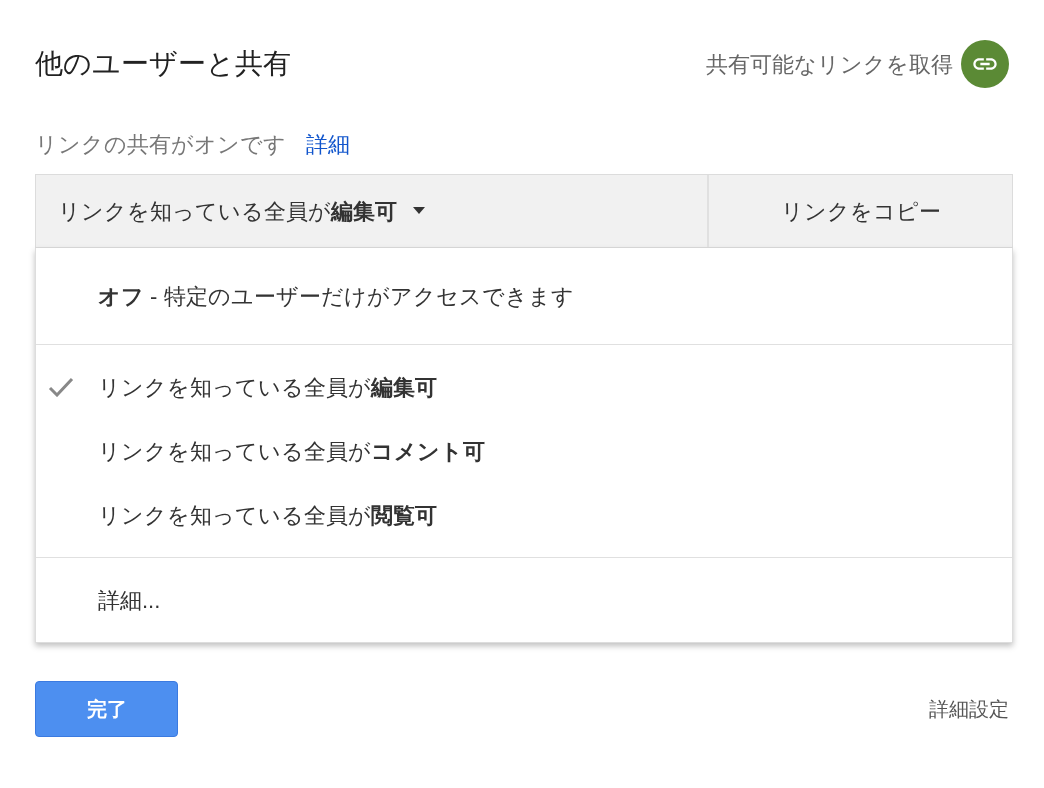 The height and width of the screenshot is (788, 1044). Describe the element at coordinates (160, 144) in the screenshot. I see `sharing-status: リンクの共有がオンです` at that location.